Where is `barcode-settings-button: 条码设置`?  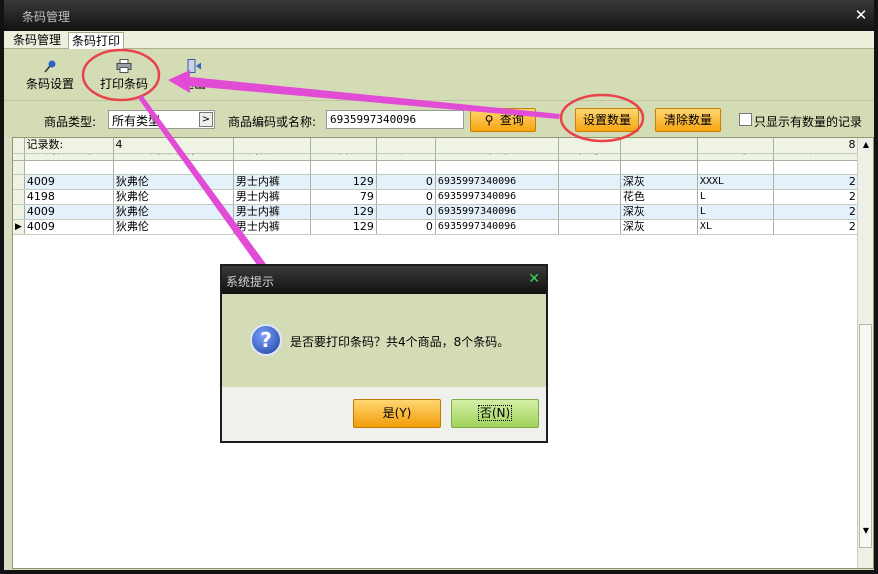 barcode-settings-button: 条码设置 is located at coordinates (50, 75).